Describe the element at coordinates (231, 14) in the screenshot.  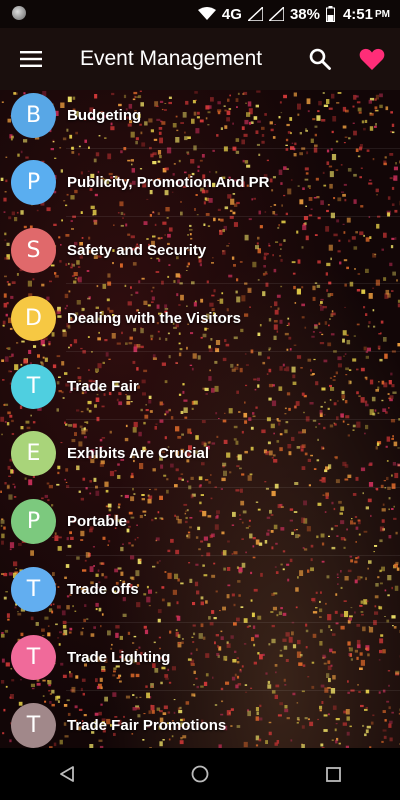
I see `network-type: 4G` at that location.